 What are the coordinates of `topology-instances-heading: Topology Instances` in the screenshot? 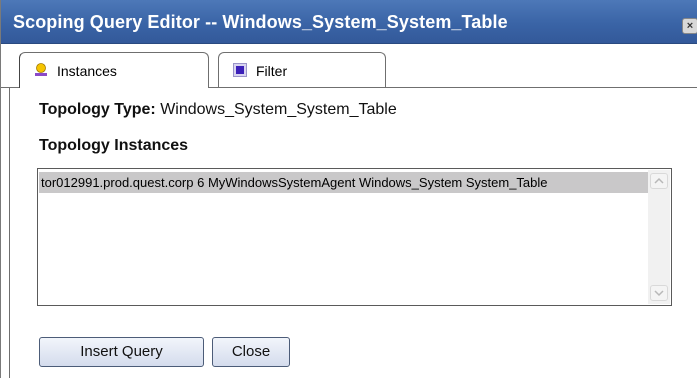 It's located at (114, 145).